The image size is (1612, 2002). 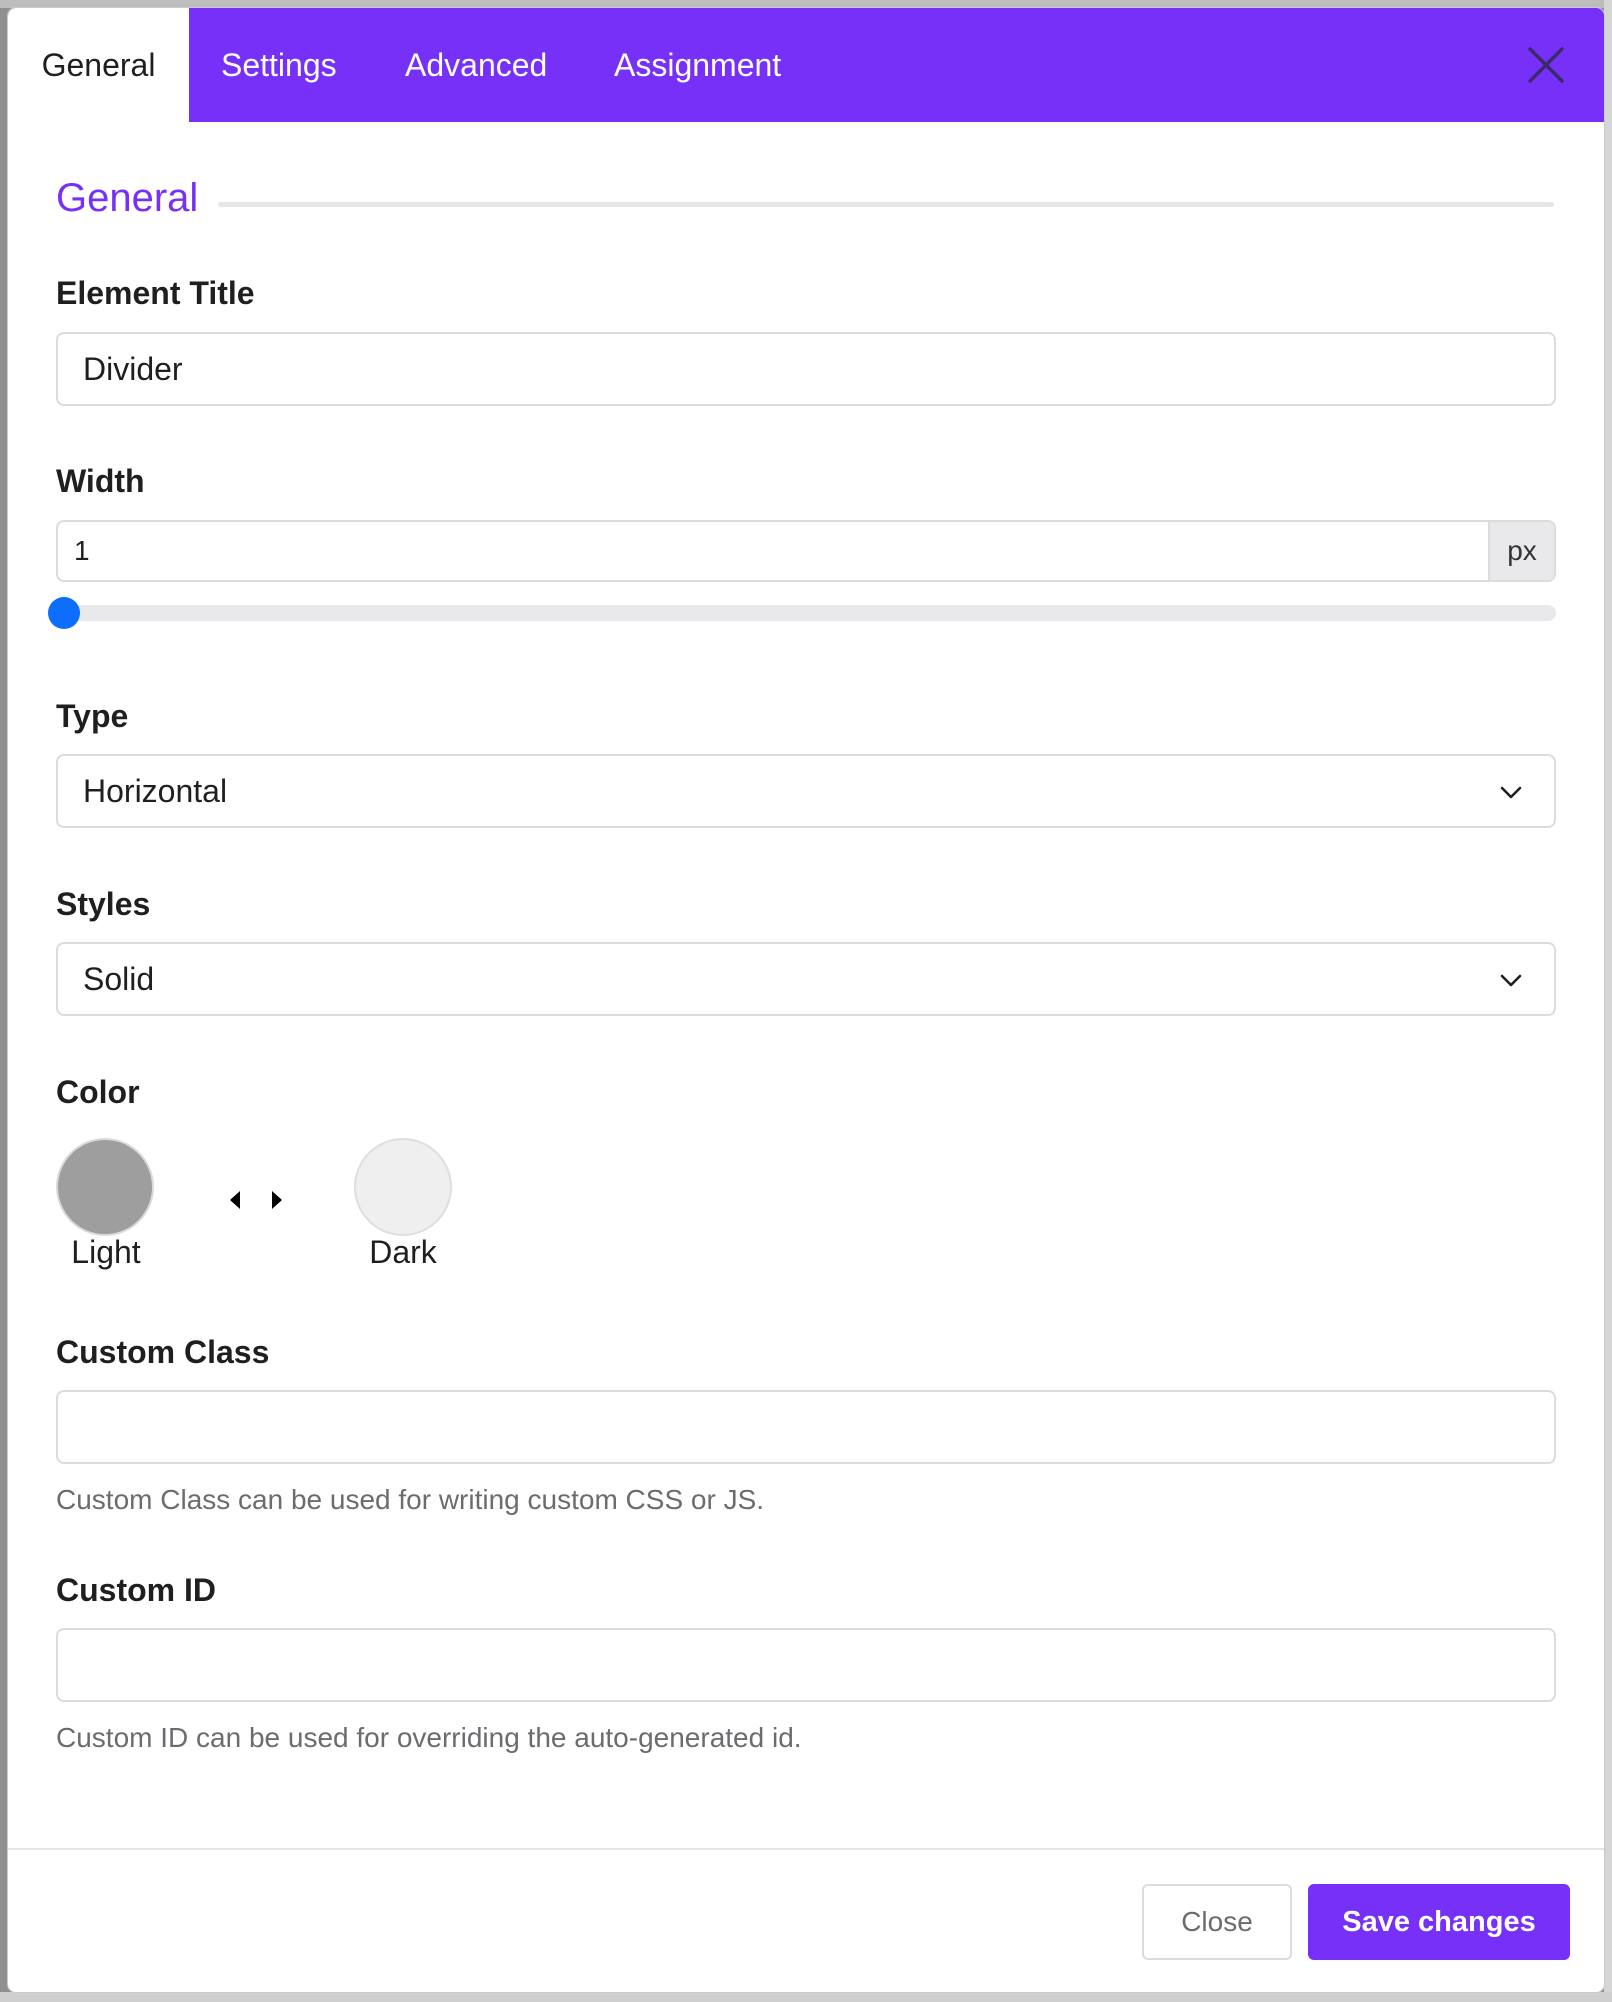 What do you see at coordinates (806, 791) in the screenshot?
I see `type-select: Horizontal` at bounding box center [806, 791].